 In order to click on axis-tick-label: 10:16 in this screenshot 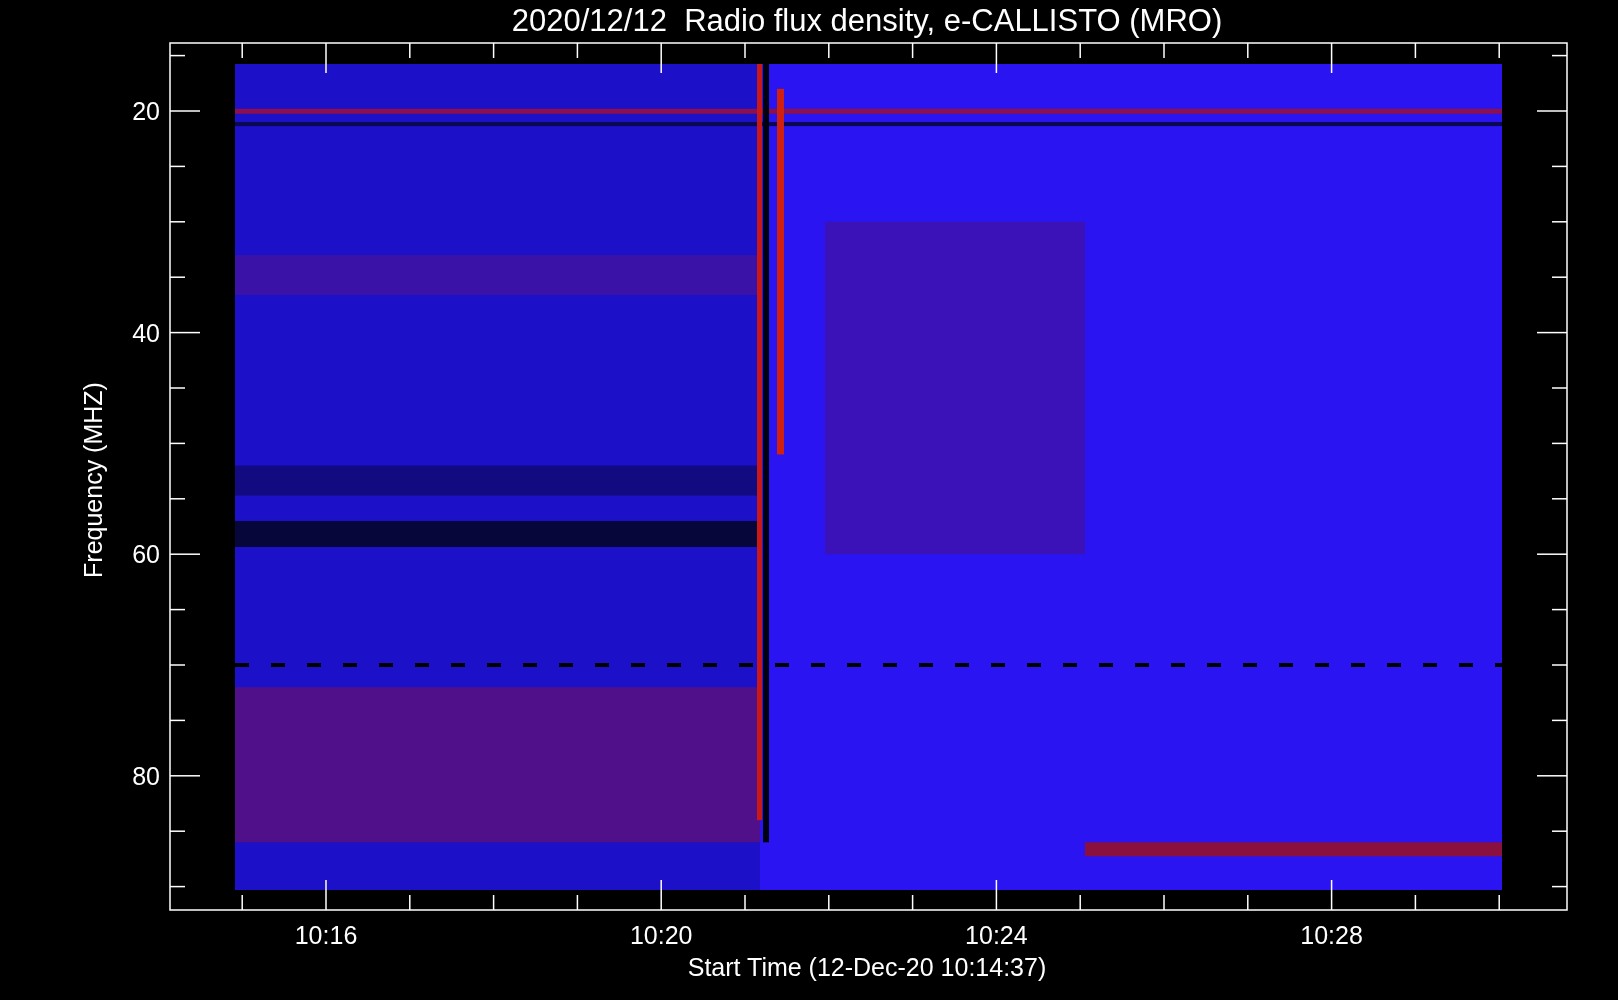, I will do `click(326, 935)`.